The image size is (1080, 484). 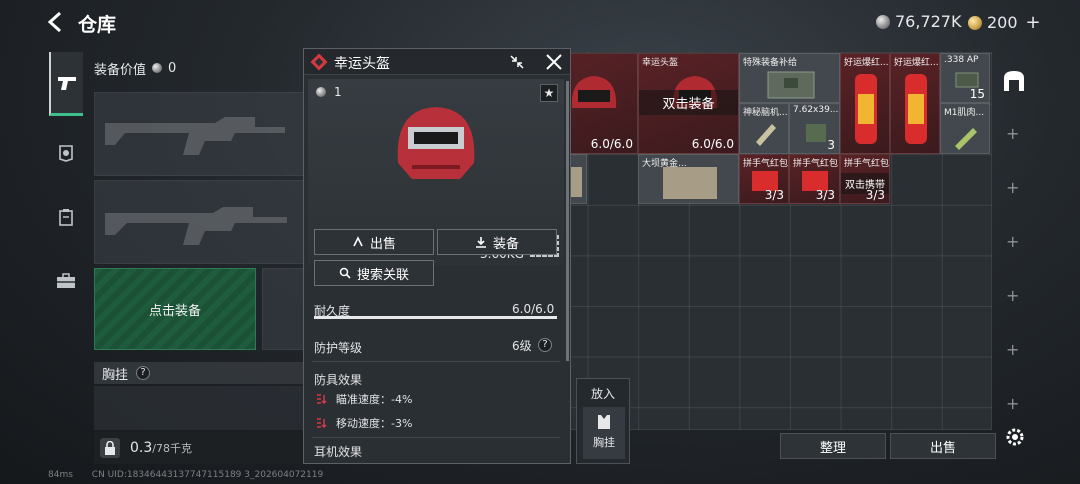 I want to click on gold-amount: 200, so click(x=1002, y=22).